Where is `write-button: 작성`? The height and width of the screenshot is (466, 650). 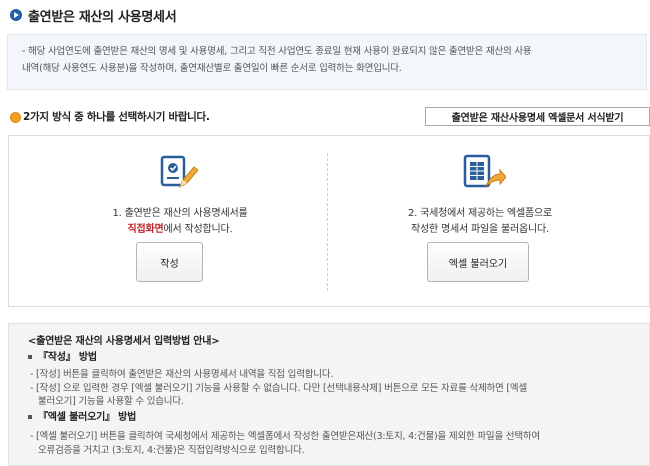
write-button: 작성 is located at coordinates (169, 262).